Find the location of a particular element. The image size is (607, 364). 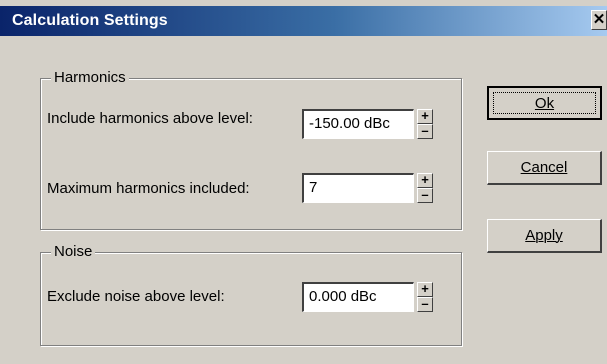

harmonics-group-label: Harmonics is located at coordinates (90, 77).